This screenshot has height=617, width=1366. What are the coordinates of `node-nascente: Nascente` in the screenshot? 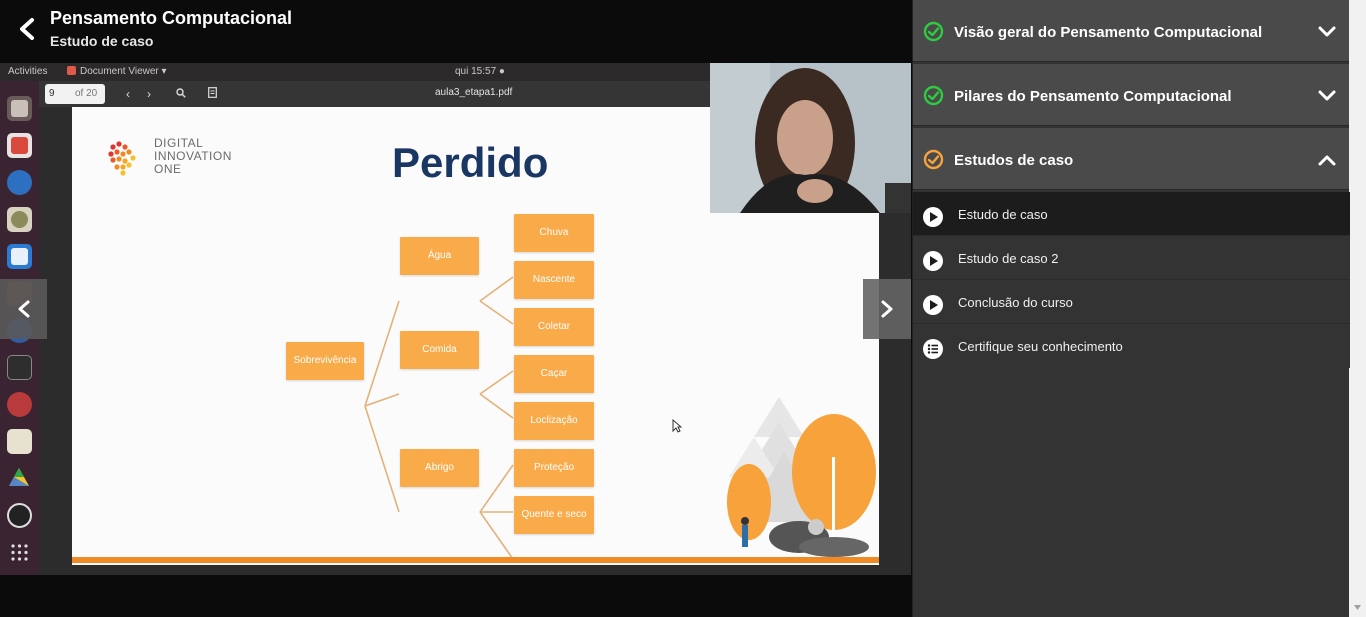 It's located at (554, 280).